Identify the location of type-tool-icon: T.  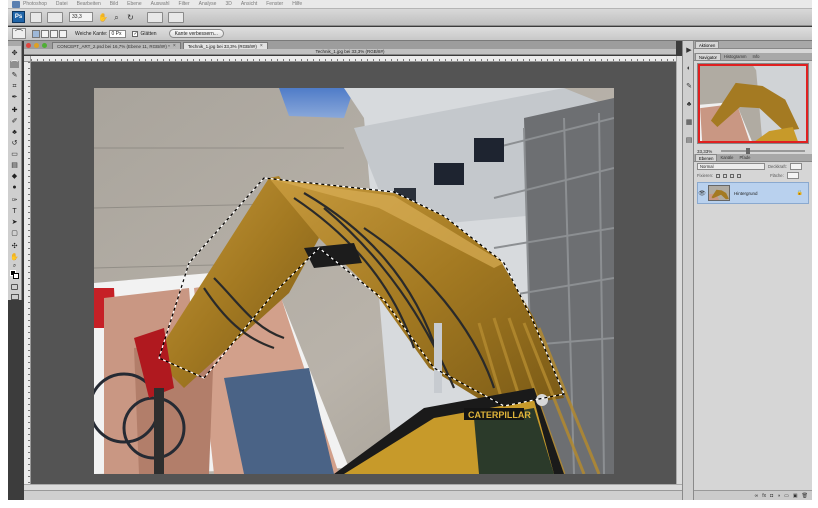
(14, 211).